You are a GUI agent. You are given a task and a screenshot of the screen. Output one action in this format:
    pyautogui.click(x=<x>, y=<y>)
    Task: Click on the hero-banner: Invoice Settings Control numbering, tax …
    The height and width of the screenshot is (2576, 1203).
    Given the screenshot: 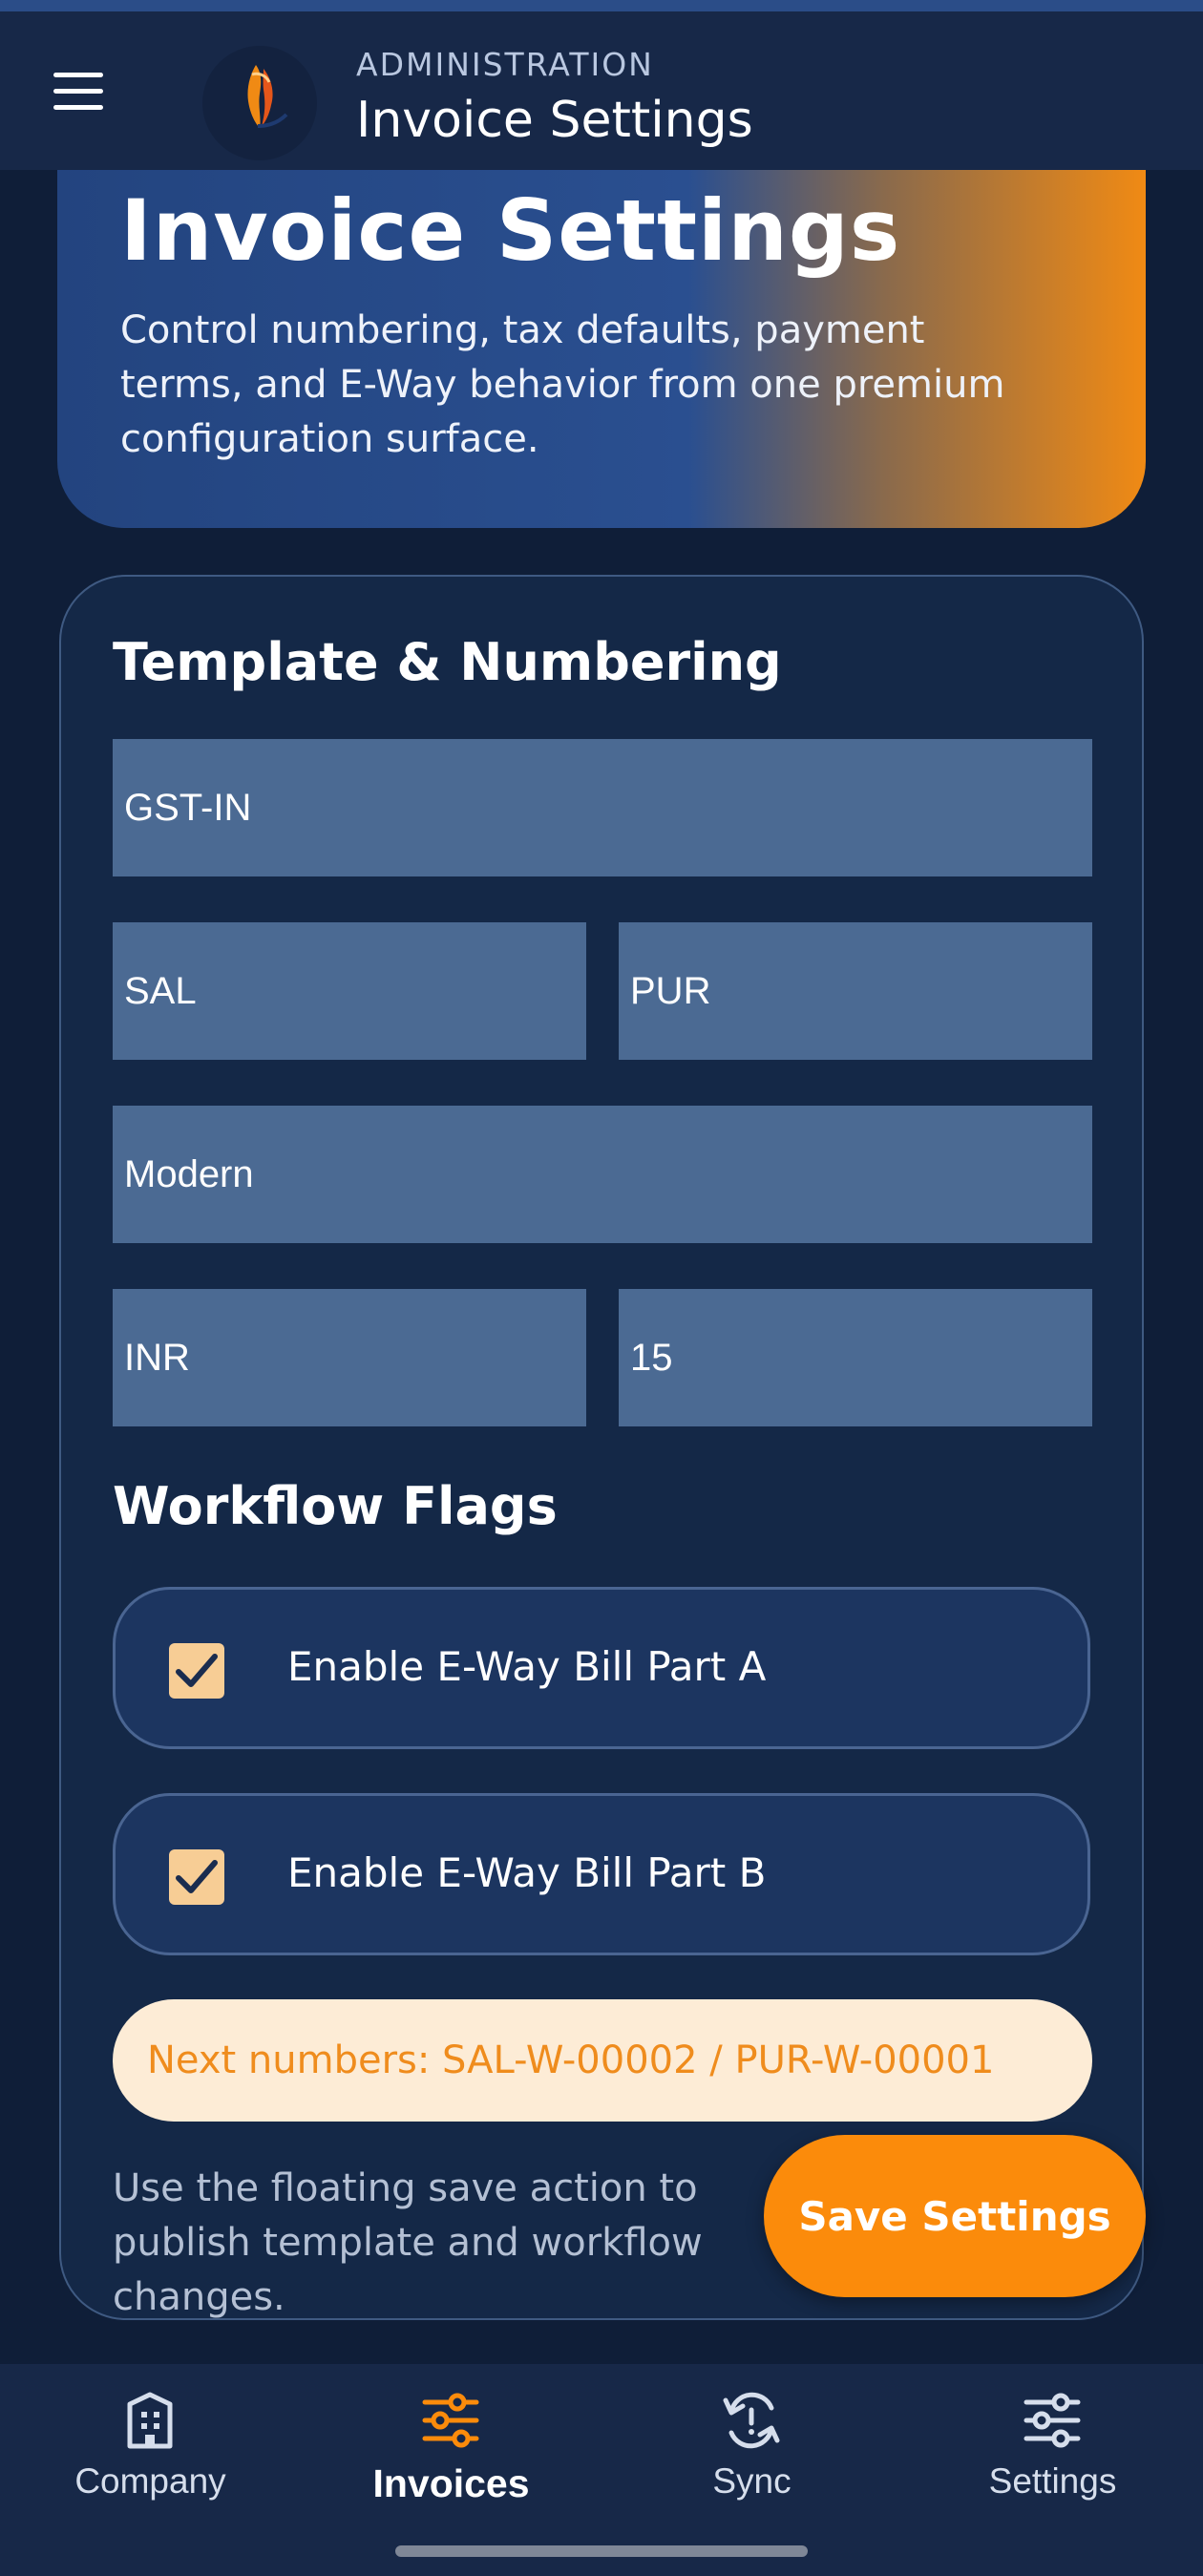 What is the action you would take?
    pyautogui.click(x=601, y=340)
    